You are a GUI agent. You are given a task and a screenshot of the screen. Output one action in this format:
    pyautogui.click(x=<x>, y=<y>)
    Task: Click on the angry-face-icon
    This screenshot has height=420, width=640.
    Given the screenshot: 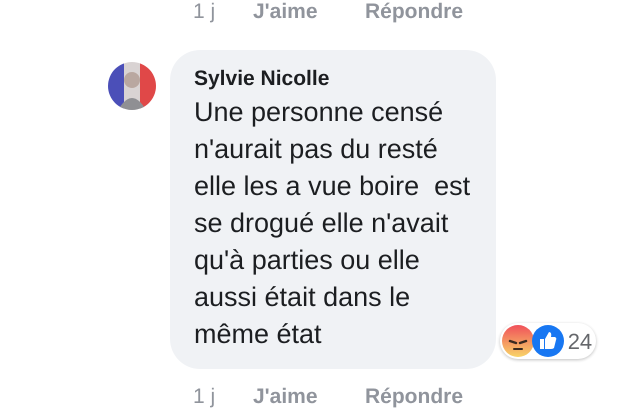 What is the action you would take?
    pyautogui.click(x=518, y=341)
    